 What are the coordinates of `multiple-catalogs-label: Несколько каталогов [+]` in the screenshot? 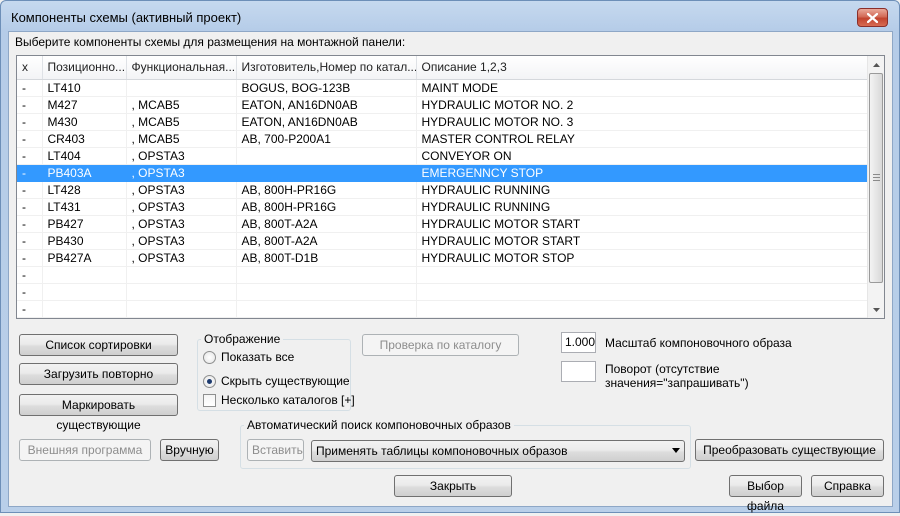 It's located at (288, 400).